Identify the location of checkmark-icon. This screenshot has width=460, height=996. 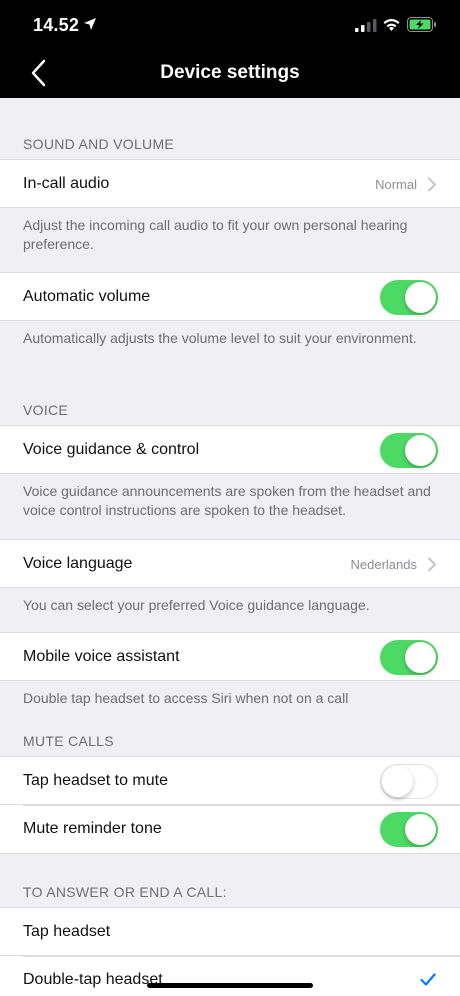
(428, 979).